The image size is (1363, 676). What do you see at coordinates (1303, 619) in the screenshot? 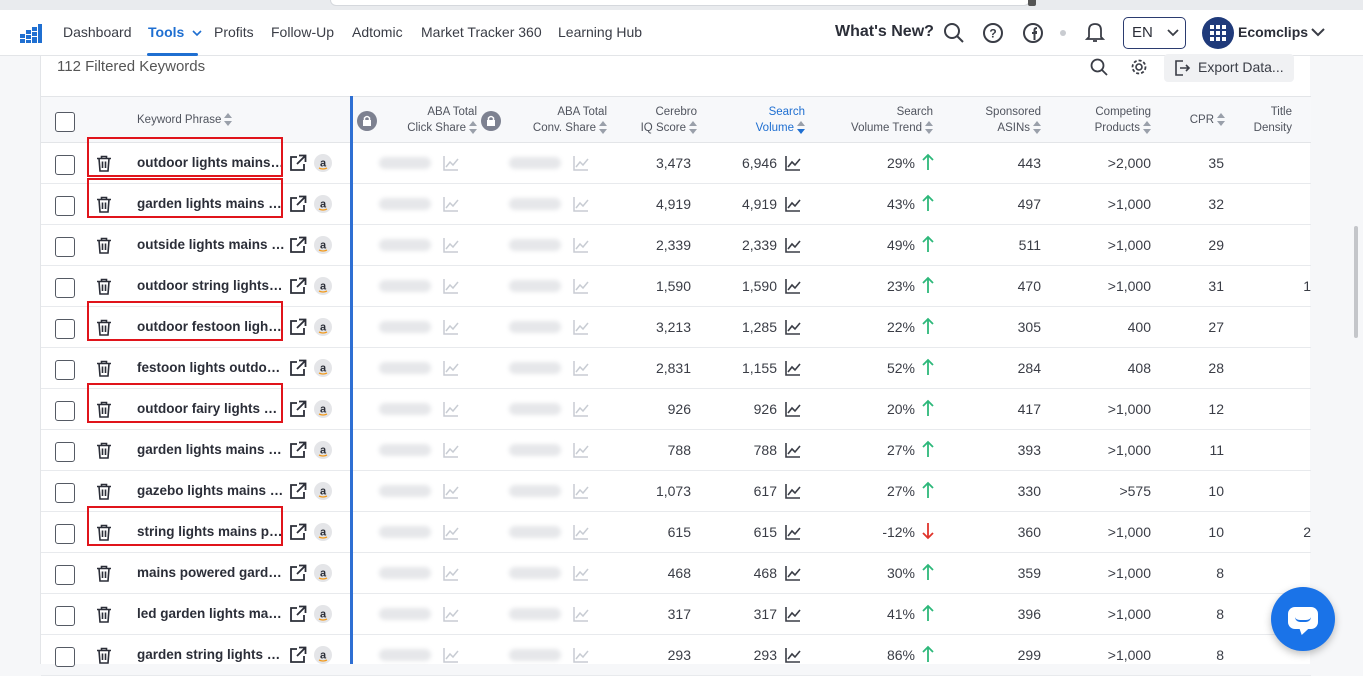
I see `support-chat-button` at bounding box center [1303, 619].